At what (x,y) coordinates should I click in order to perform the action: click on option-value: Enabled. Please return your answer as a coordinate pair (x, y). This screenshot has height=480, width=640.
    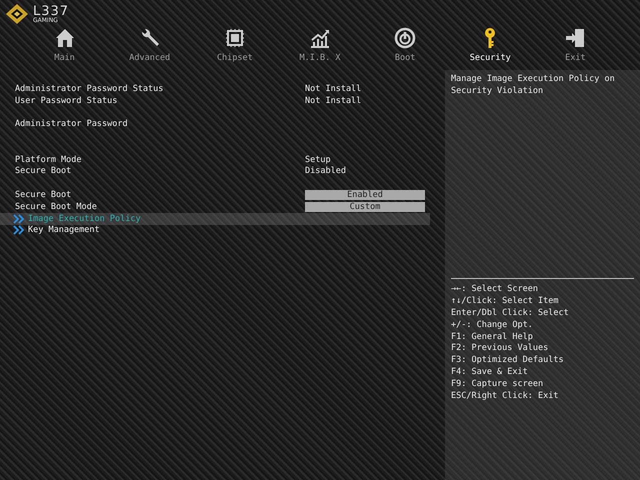
    Looking at the image, I should click on (365, 195).